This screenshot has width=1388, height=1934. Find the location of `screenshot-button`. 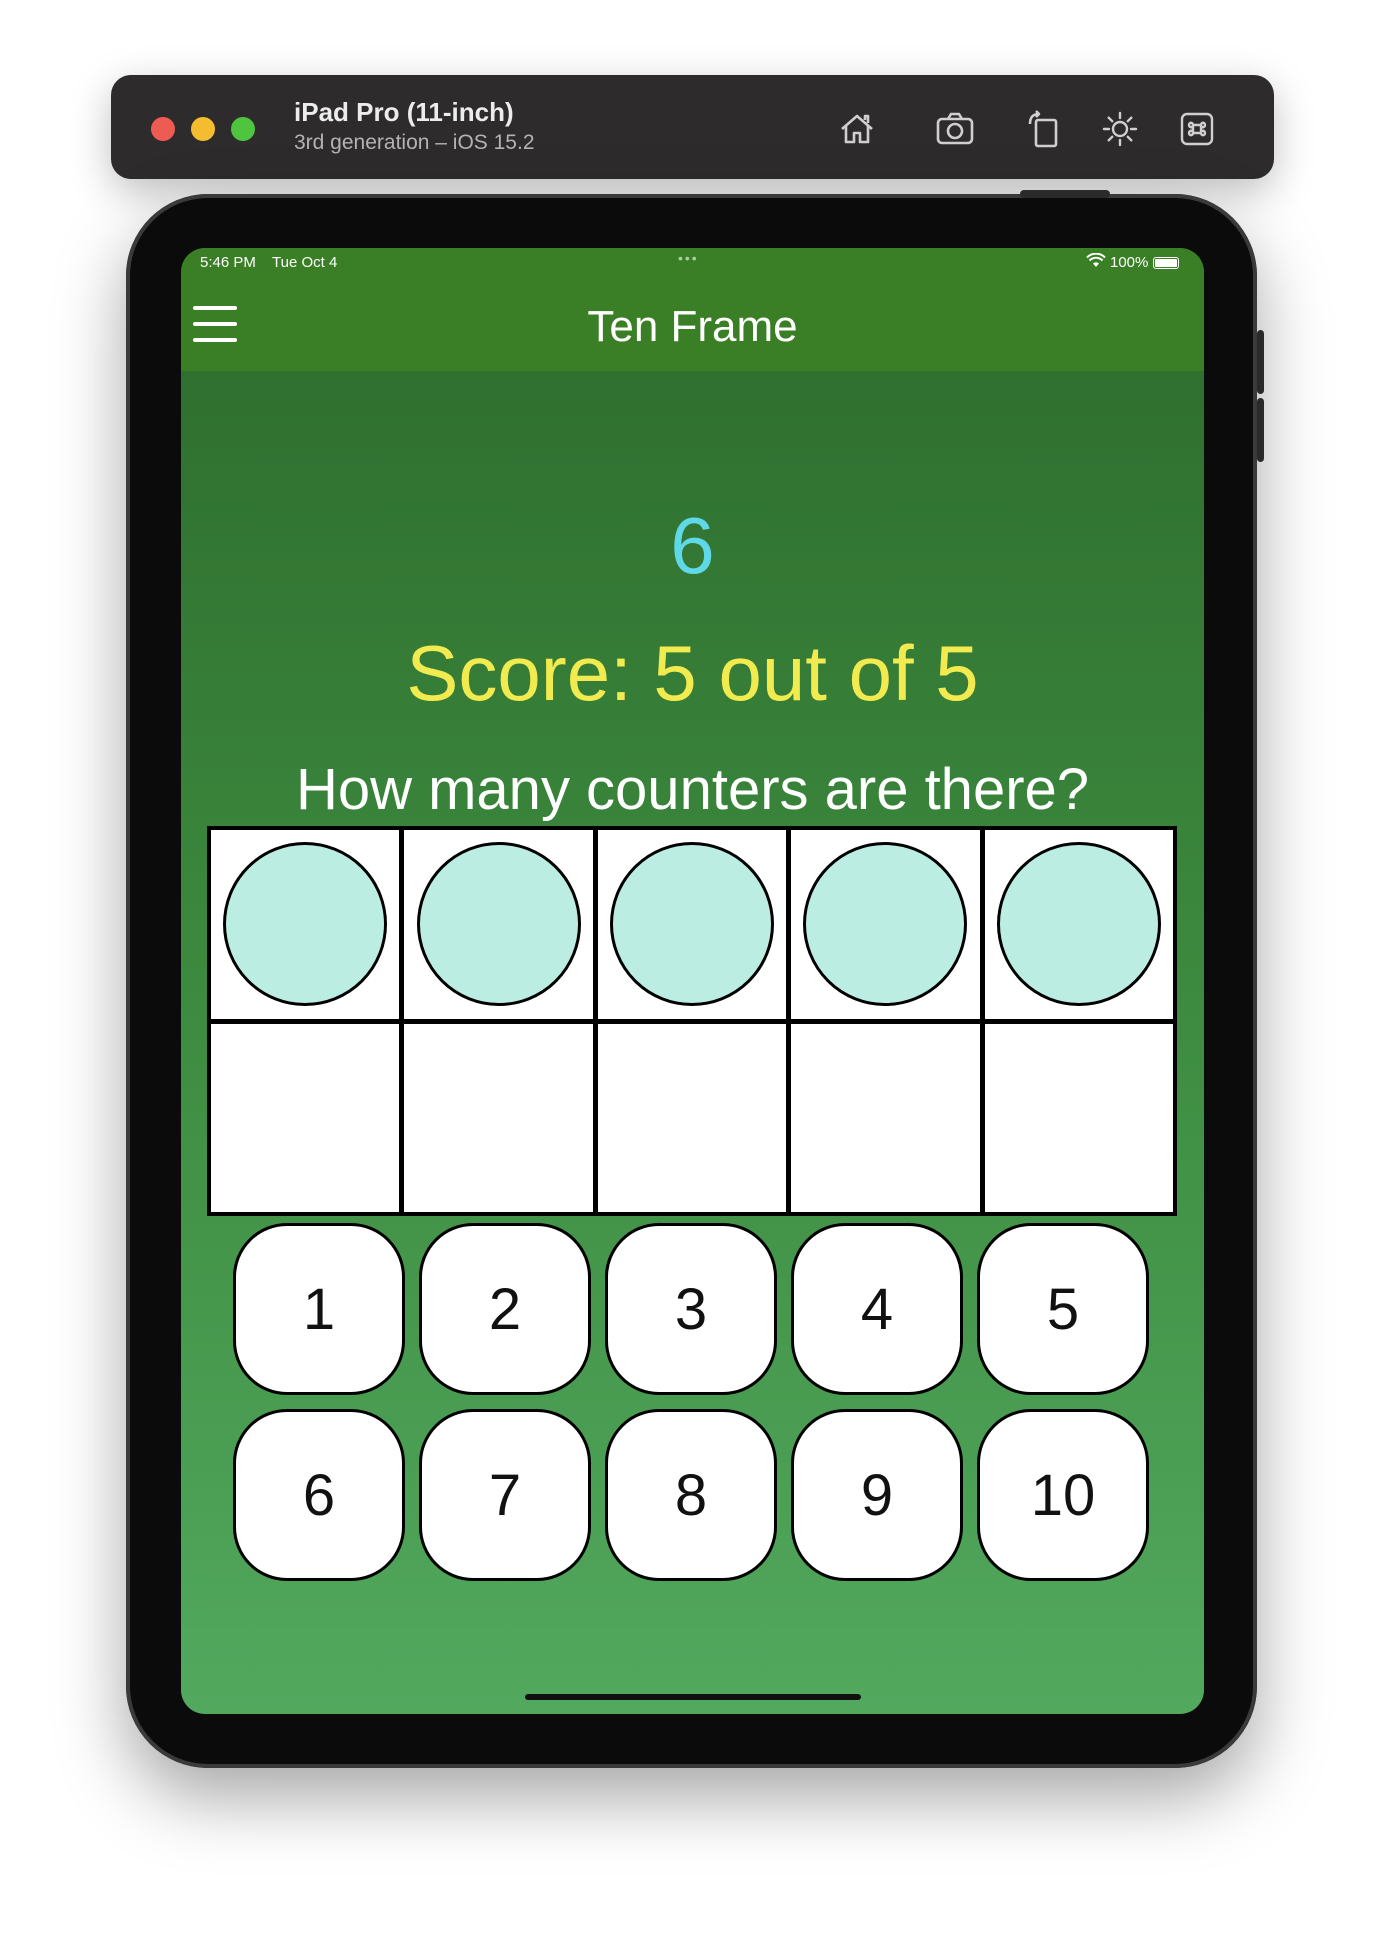

screenshot-button is located at coordinates (955, 129).